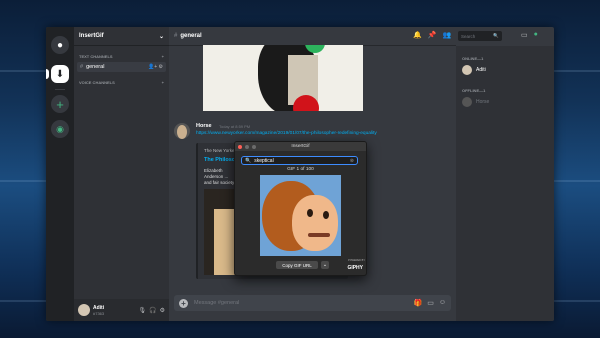 Image resolution: width=600 pixels, height=338 pixels. I want to click on server-name: InsertGif, so click(91, 36).